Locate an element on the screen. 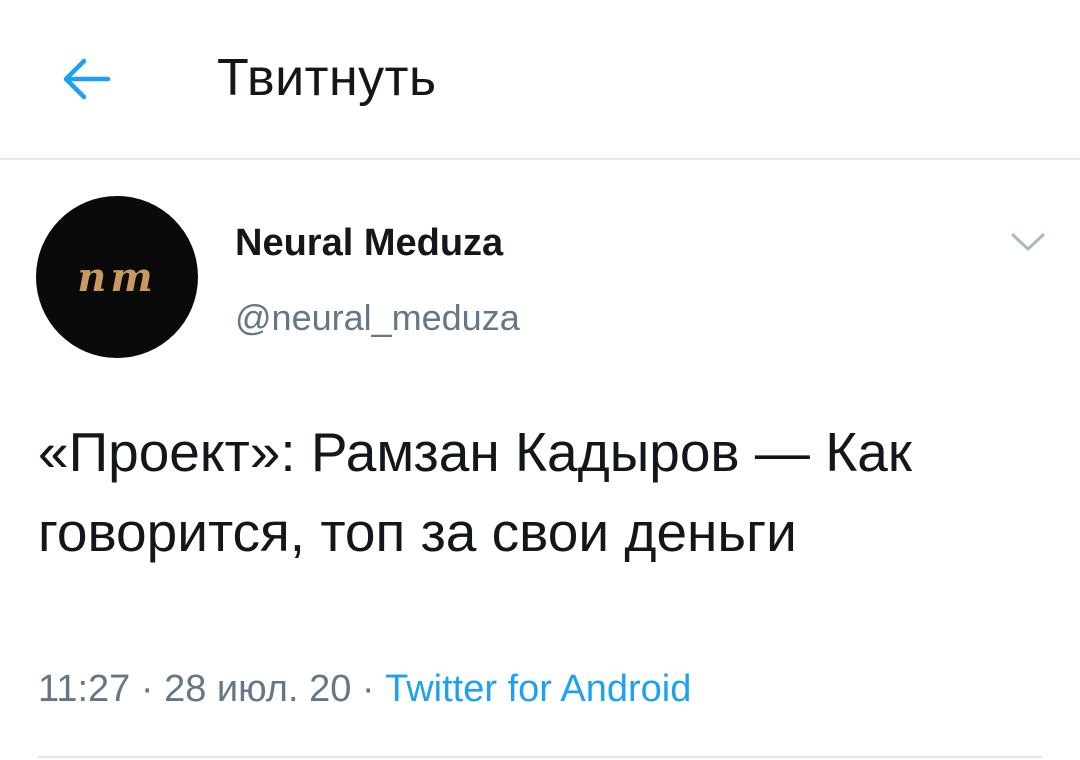  arrow-left-icon is located at coordinates (87, 79).